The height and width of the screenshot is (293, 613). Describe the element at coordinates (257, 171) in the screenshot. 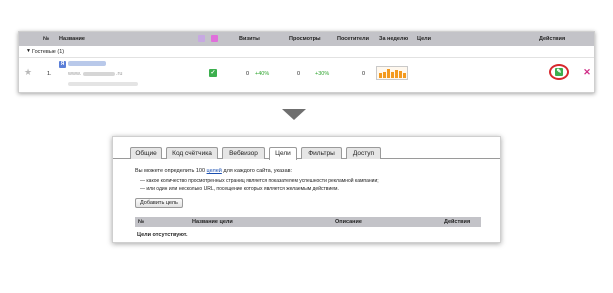

I see `intro-after: для каждого сайта, указав:` at that location.